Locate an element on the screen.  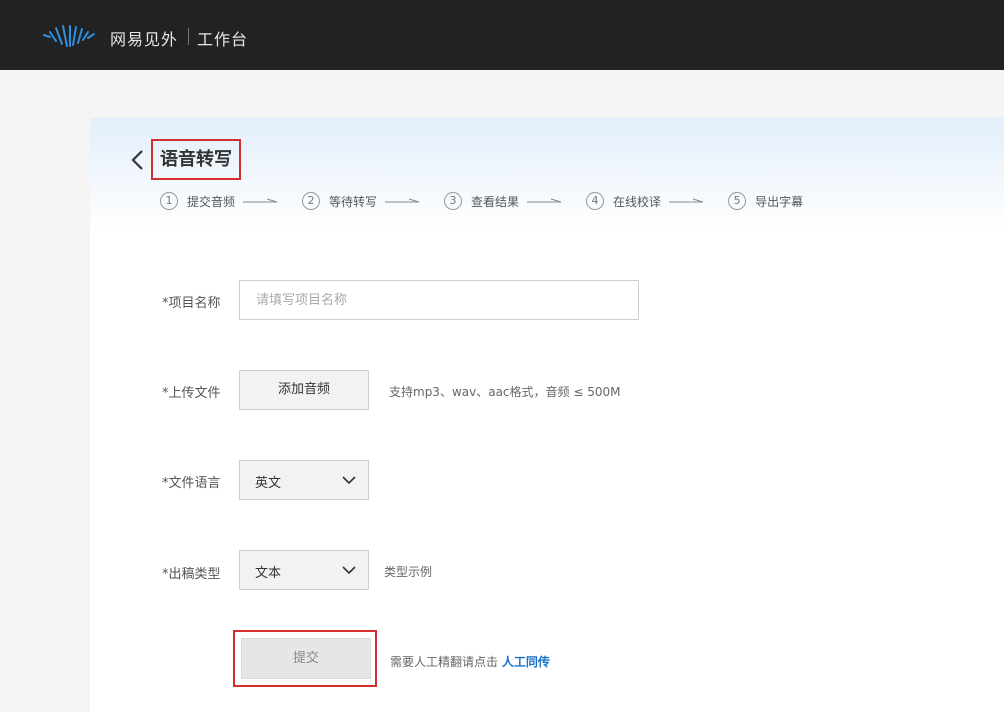
step-label: 在线校译 is located at coordinates (637, 201).